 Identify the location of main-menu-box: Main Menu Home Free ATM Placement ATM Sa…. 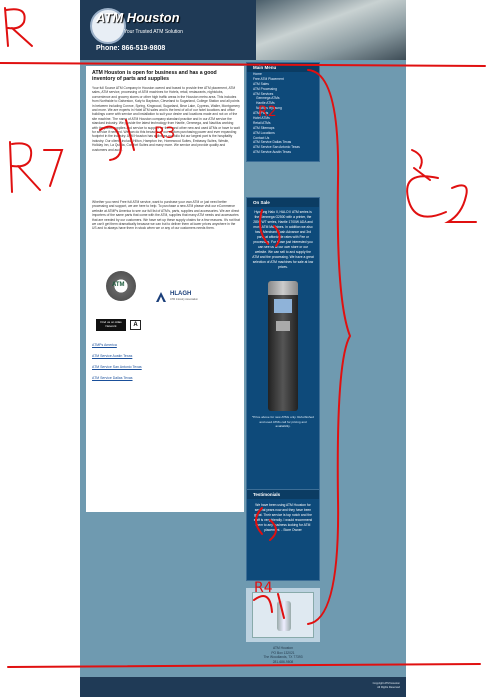
(283, 112).